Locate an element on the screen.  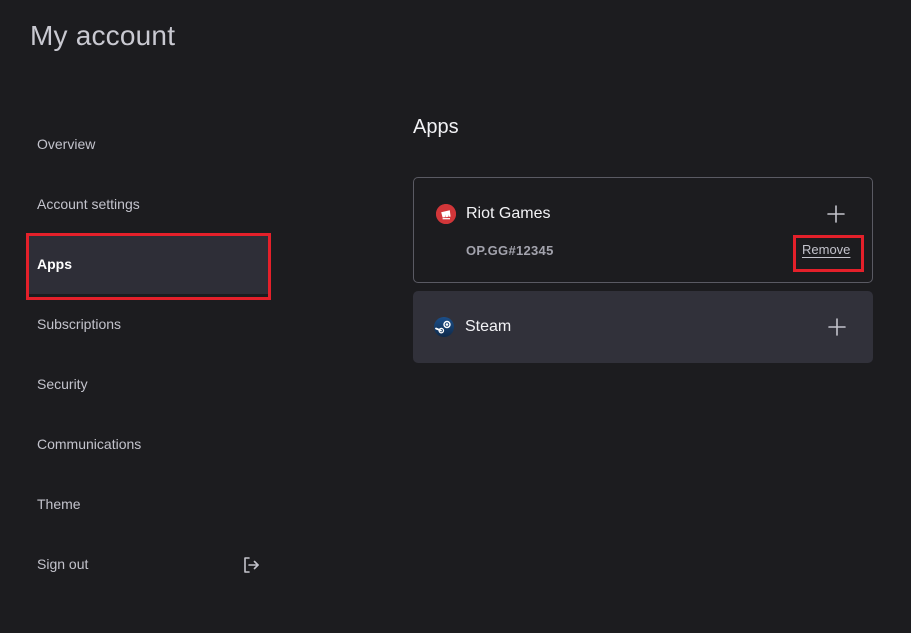
sidebar-item-label: Sign out is located at coordinates (63, 564).